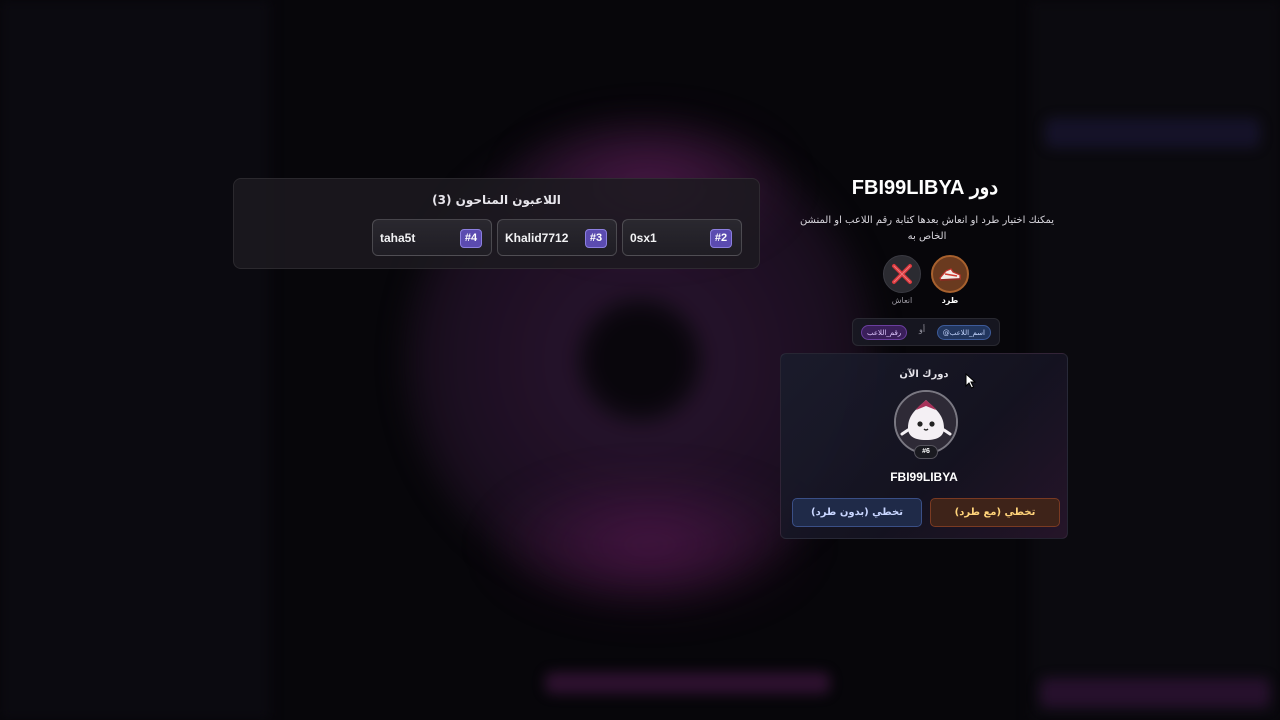 Image resolution: width=1280 pixels, height=720 pixels. Describe the element at coordinates (925, 188) in the screenshot. I see `turn-title: دور FBI99LIBYA` at that location.